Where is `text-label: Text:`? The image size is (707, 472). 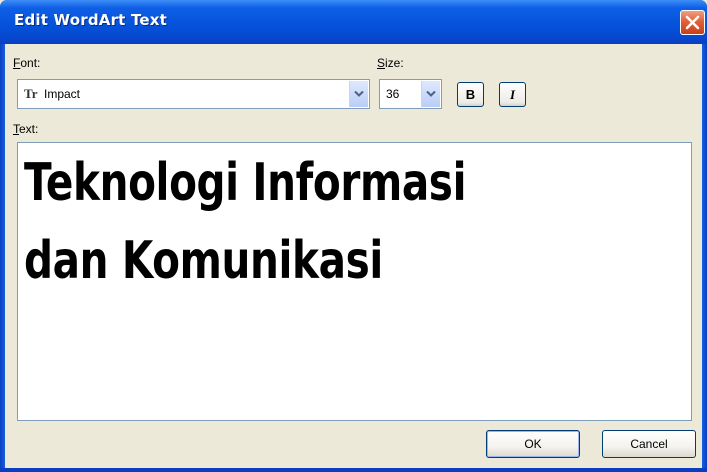 text-label: Text: is located at coordinates (25, 129).